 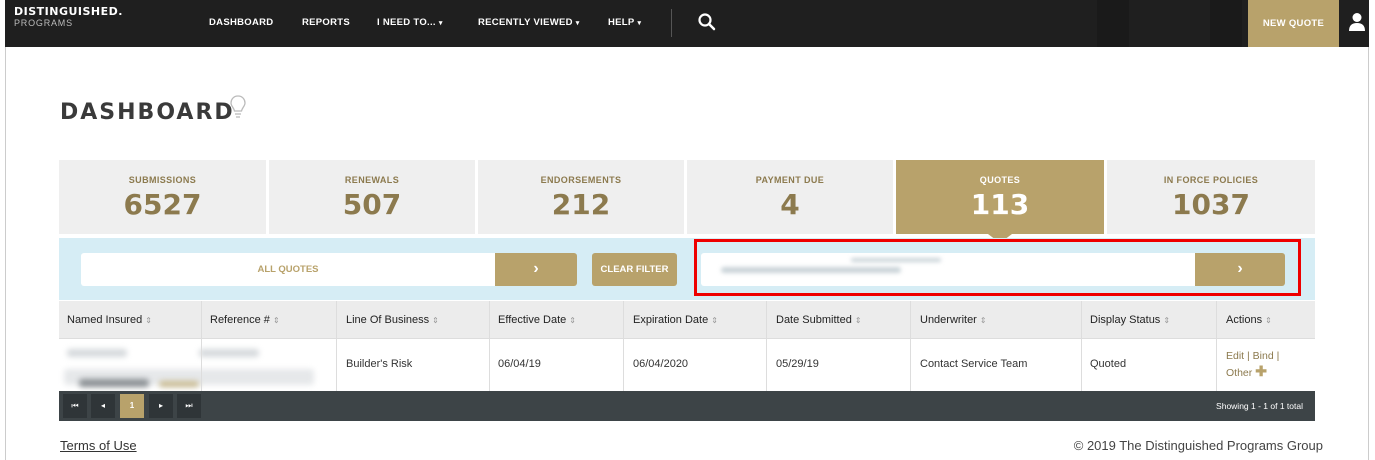 What do you see at coordinates (1293, 23) in the screenshot?
I see `new-quote-button: NEW QUOTE` at bounding box center [1293, 23].